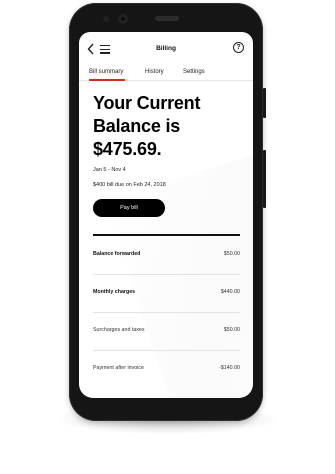  I want to click on volume-button, so click(264, 179).